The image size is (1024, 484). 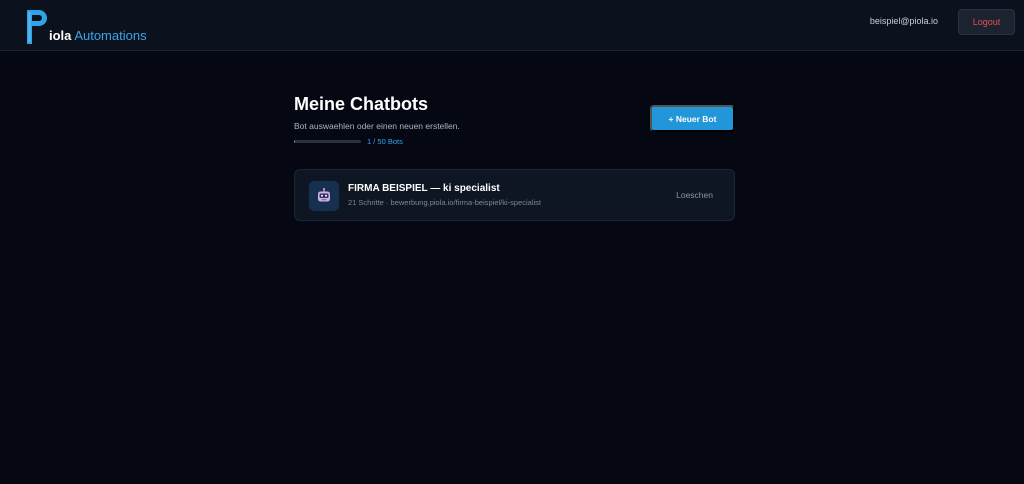 I want to click on logout-button: Logout, so click(x=986, y=22).